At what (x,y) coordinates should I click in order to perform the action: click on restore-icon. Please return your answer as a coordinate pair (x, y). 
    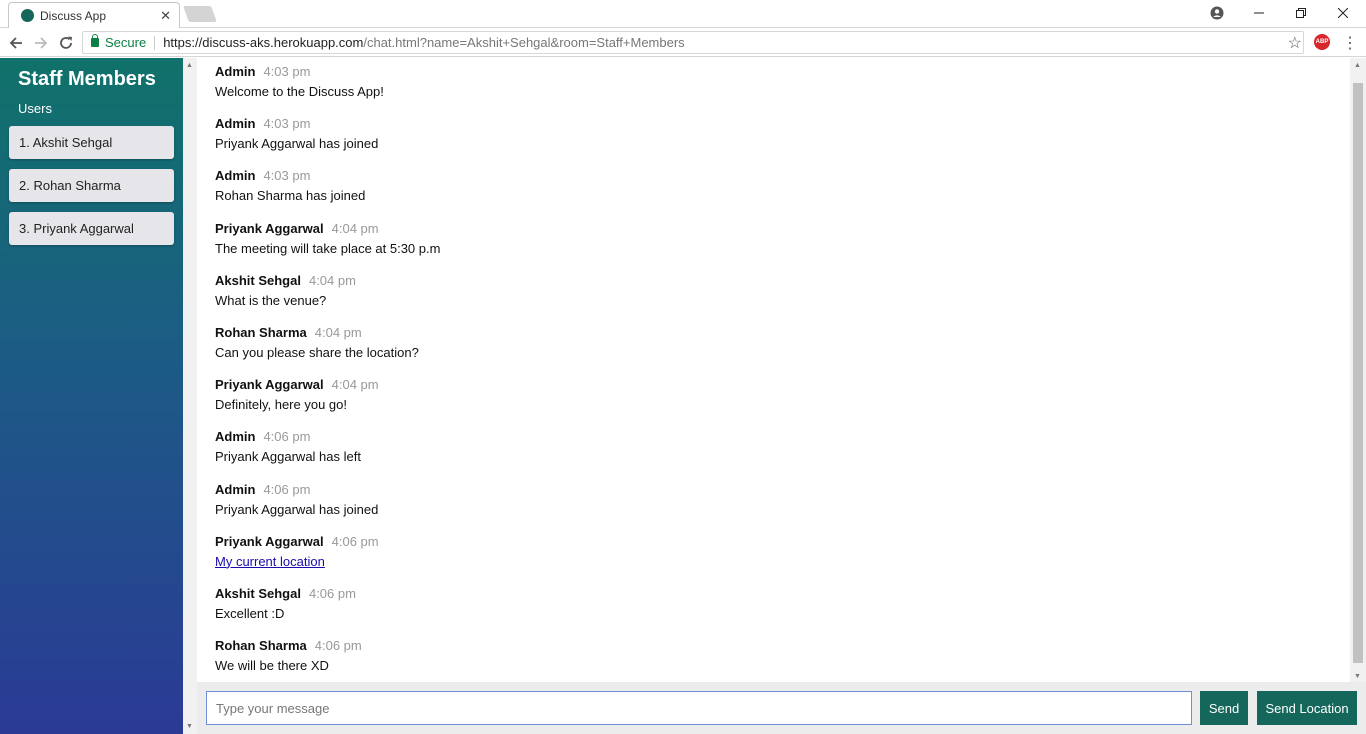
    Looking at the image, I should click on (1301, 13).